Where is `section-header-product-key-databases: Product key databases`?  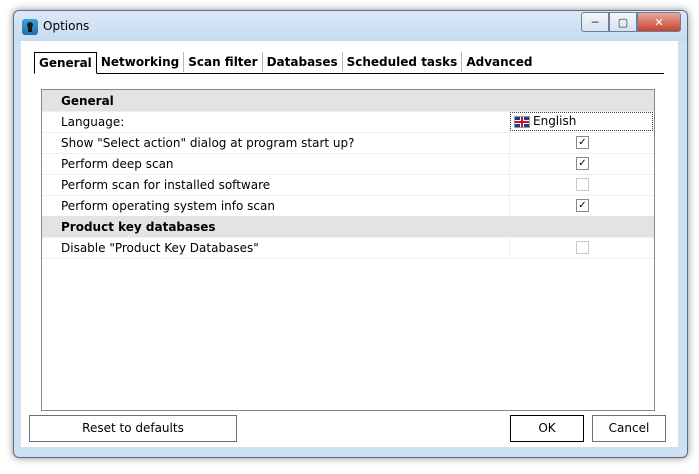 section-header-product-key-databases: Product key databases is located at coordinates (348, 227).